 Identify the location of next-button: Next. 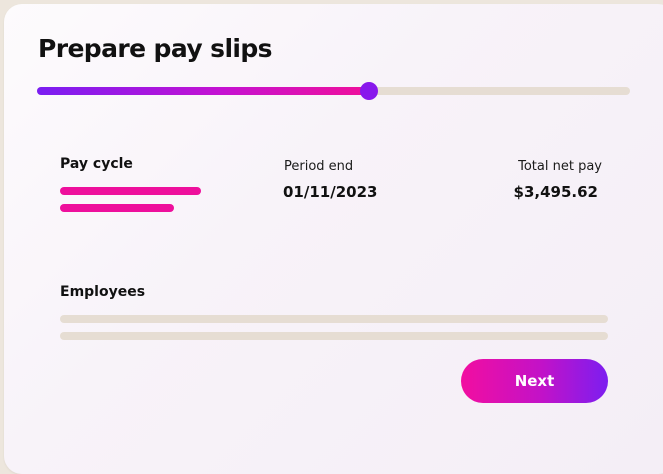
(534, 381).